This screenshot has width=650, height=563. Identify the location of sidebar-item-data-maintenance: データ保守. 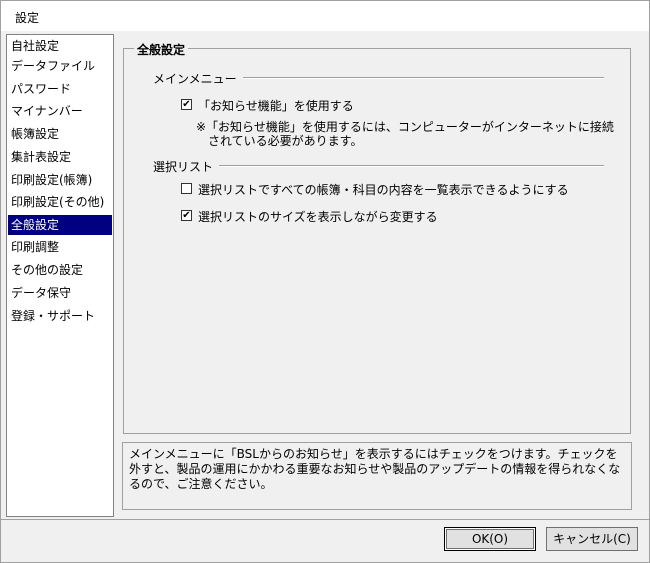
(60, 293).